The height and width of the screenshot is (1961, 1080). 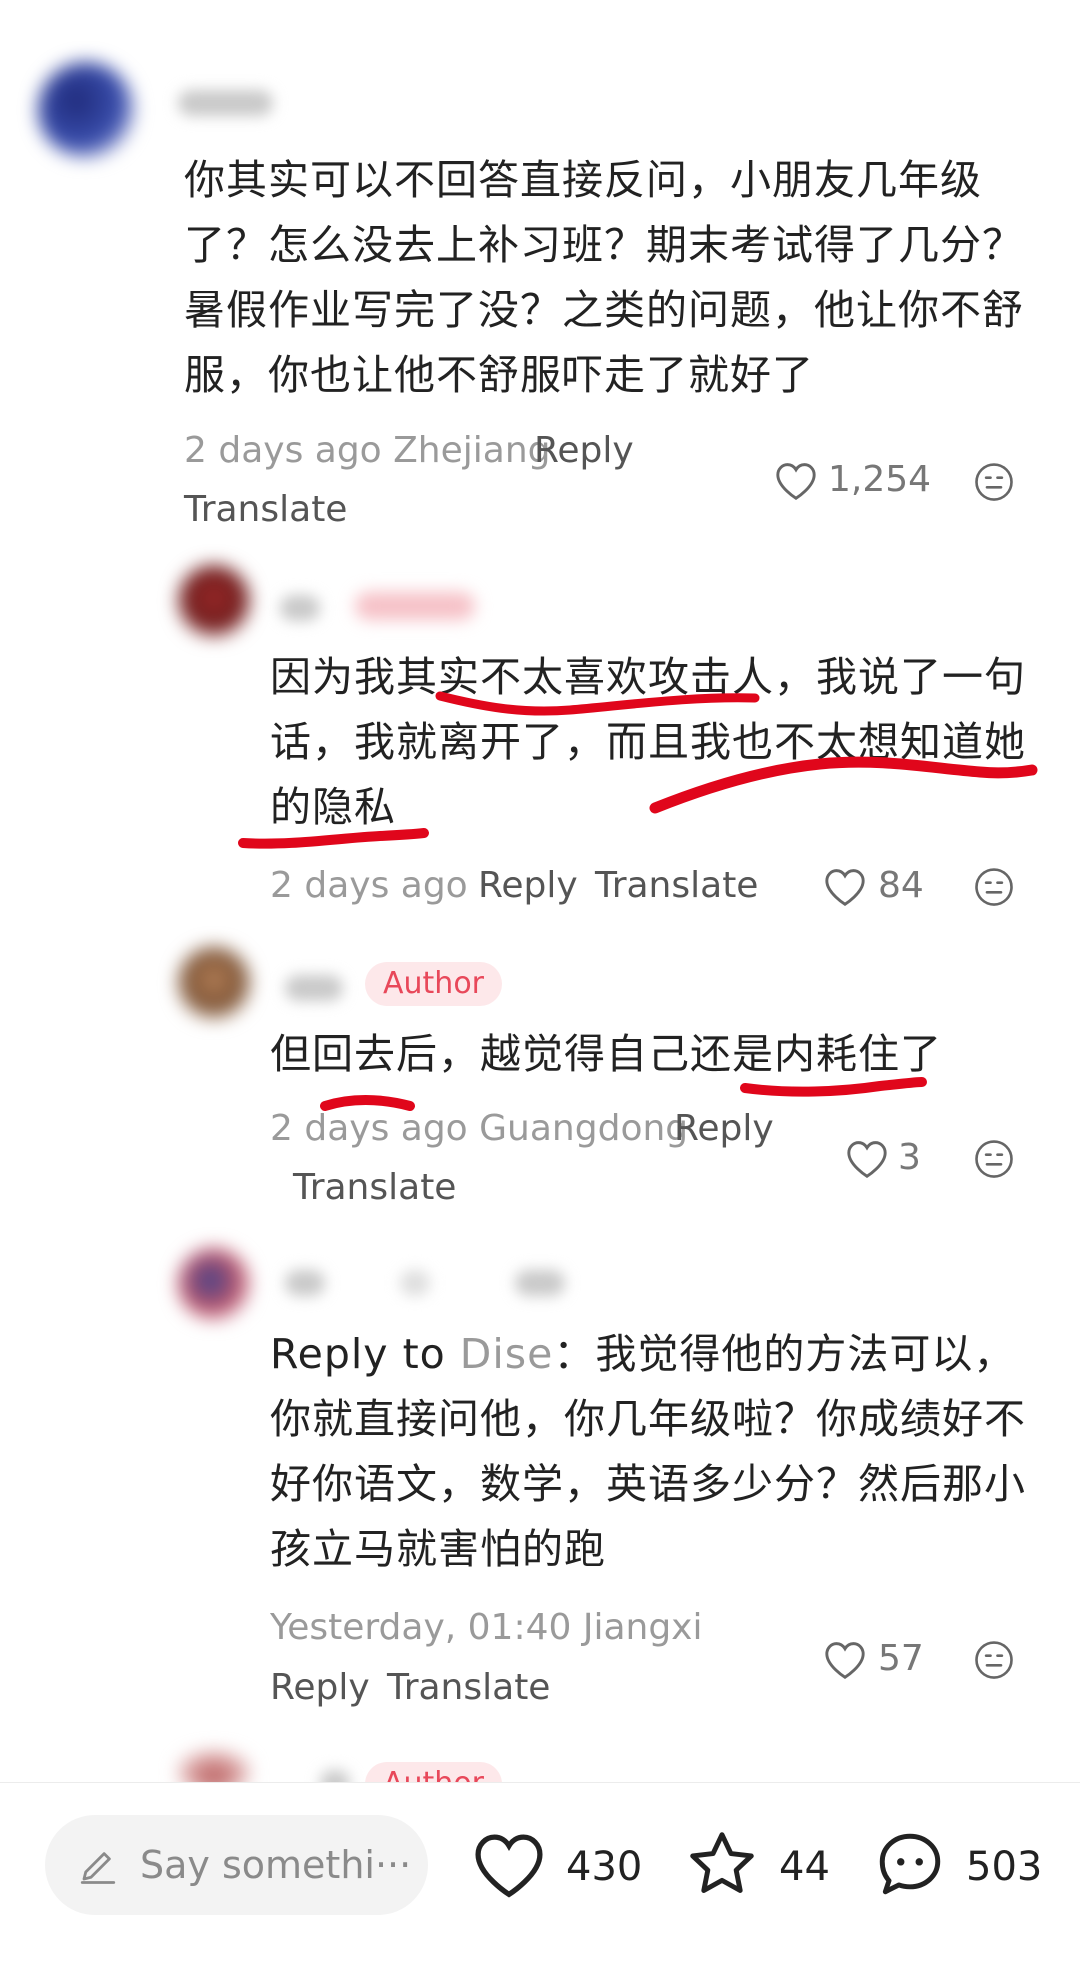 I want to click on comment-input-placeholder: Say somethi···, so click(x=276, y=1865).